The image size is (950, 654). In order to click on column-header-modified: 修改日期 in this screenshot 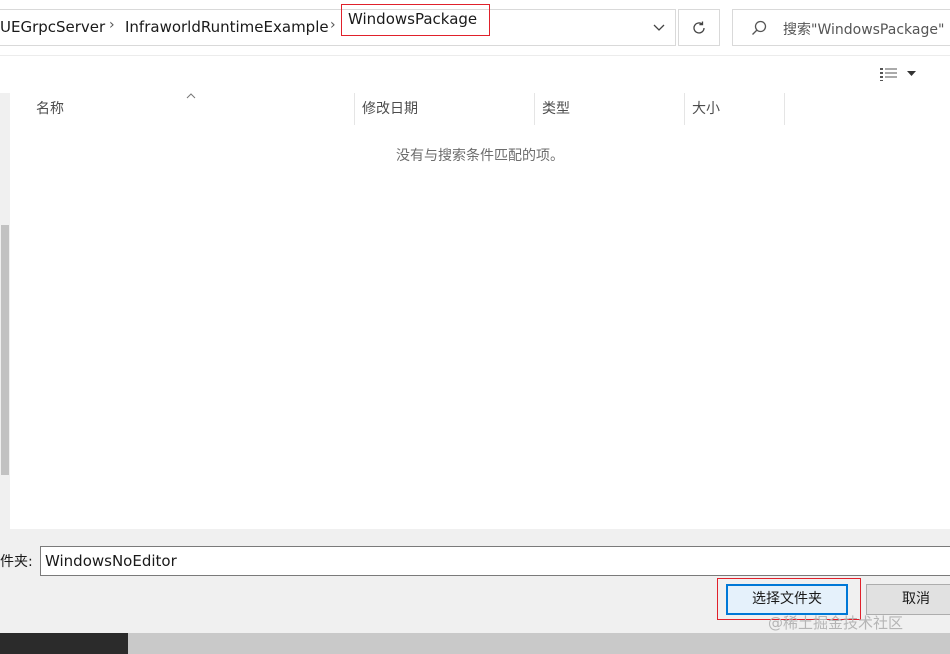, I will do `click(444, 109)`.